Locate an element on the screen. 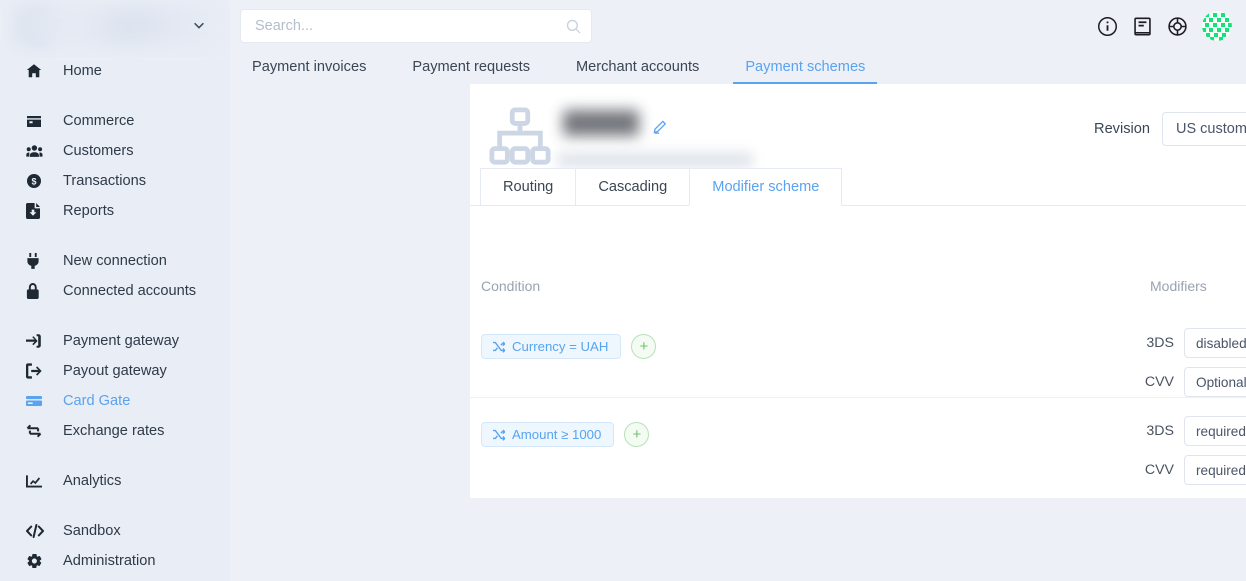 The width and height of the screenshot is (1246, 581). tab-payment-requests: Payment requests is located at coordinates (471, 71).